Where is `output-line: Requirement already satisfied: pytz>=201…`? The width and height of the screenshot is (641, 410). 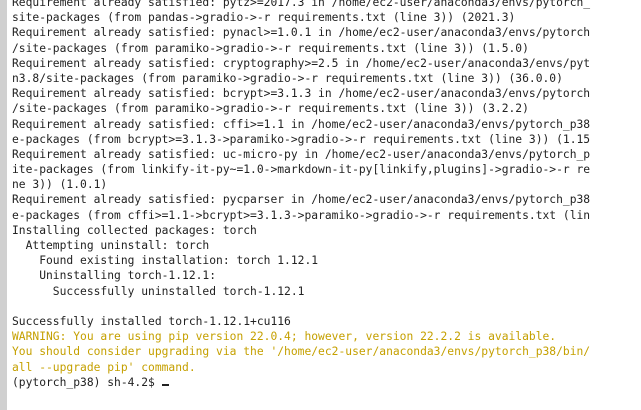
output-line: Requirement already satisfied: pytz>=201… is located at coordinates (301, 4).